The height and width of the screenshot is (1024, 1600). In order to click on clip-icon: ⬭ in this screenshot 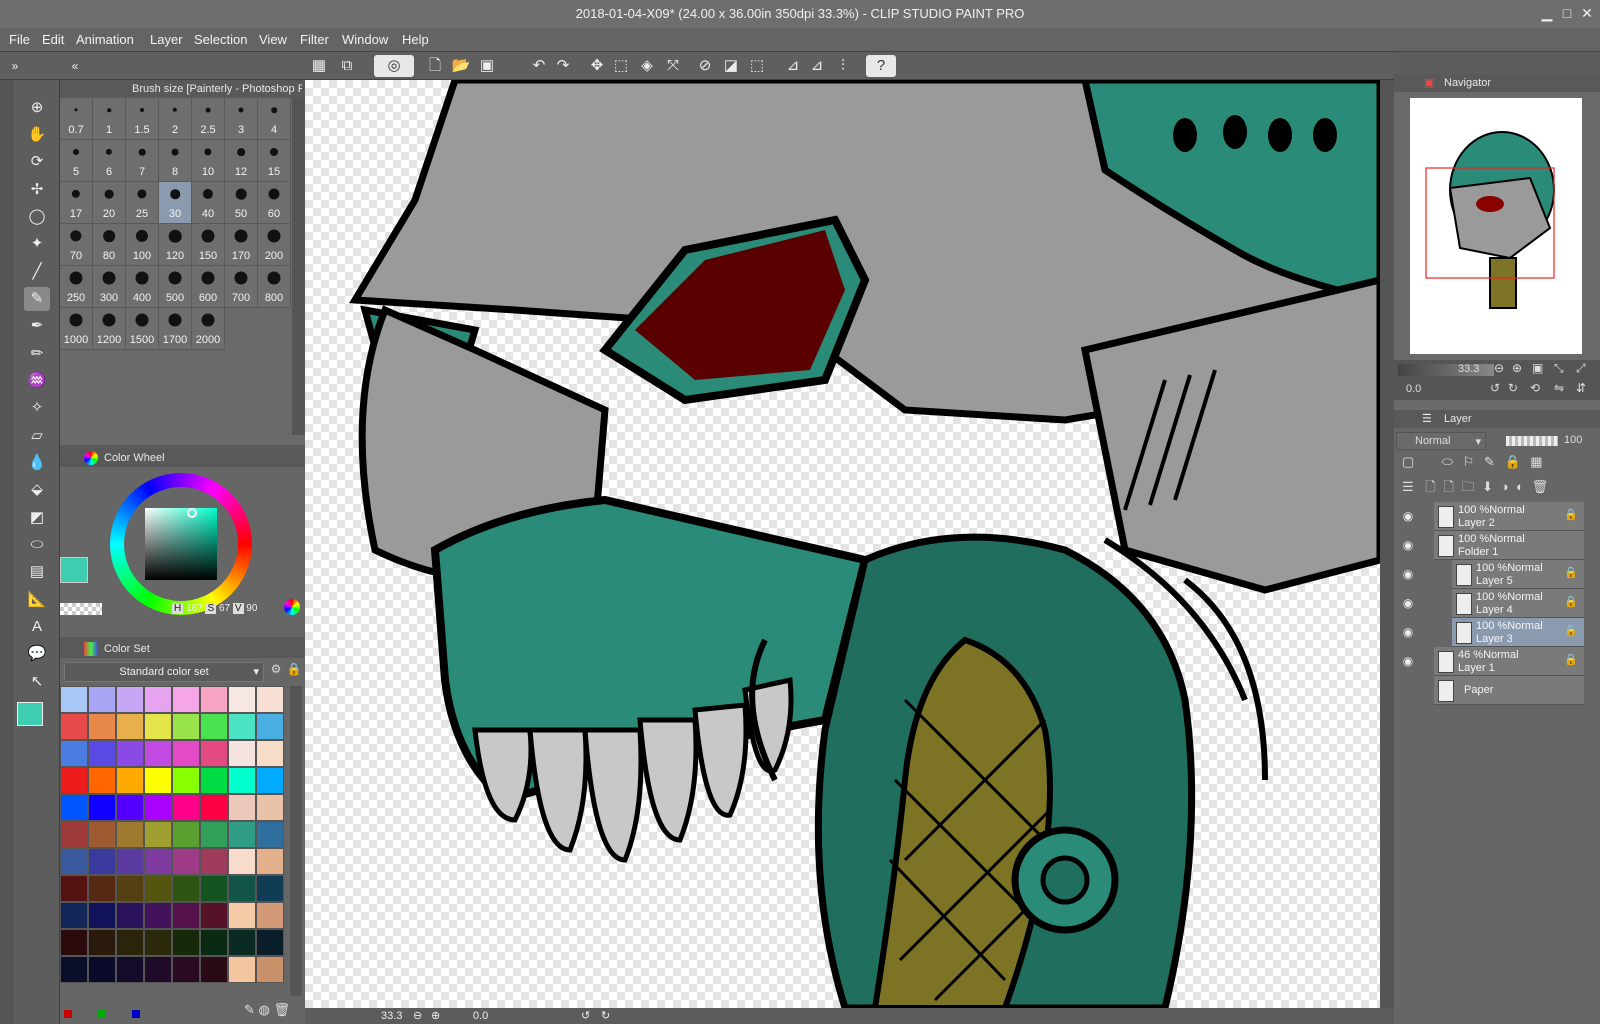, I will do `click(1447, 461)`.